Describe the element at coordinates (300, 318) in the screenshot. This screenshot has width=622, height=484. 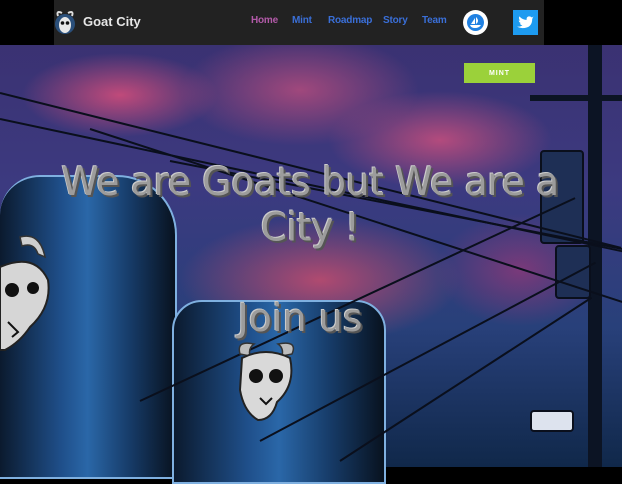
I see `hero-subheadline: Join us` at that location.